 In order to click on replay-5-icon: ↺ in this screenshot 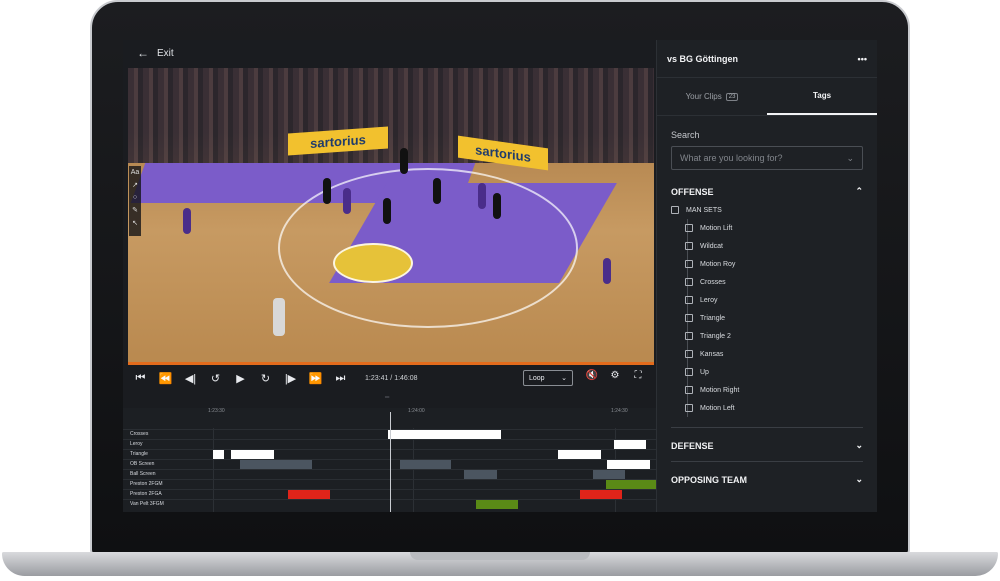, I will do `click(215, 378)`.